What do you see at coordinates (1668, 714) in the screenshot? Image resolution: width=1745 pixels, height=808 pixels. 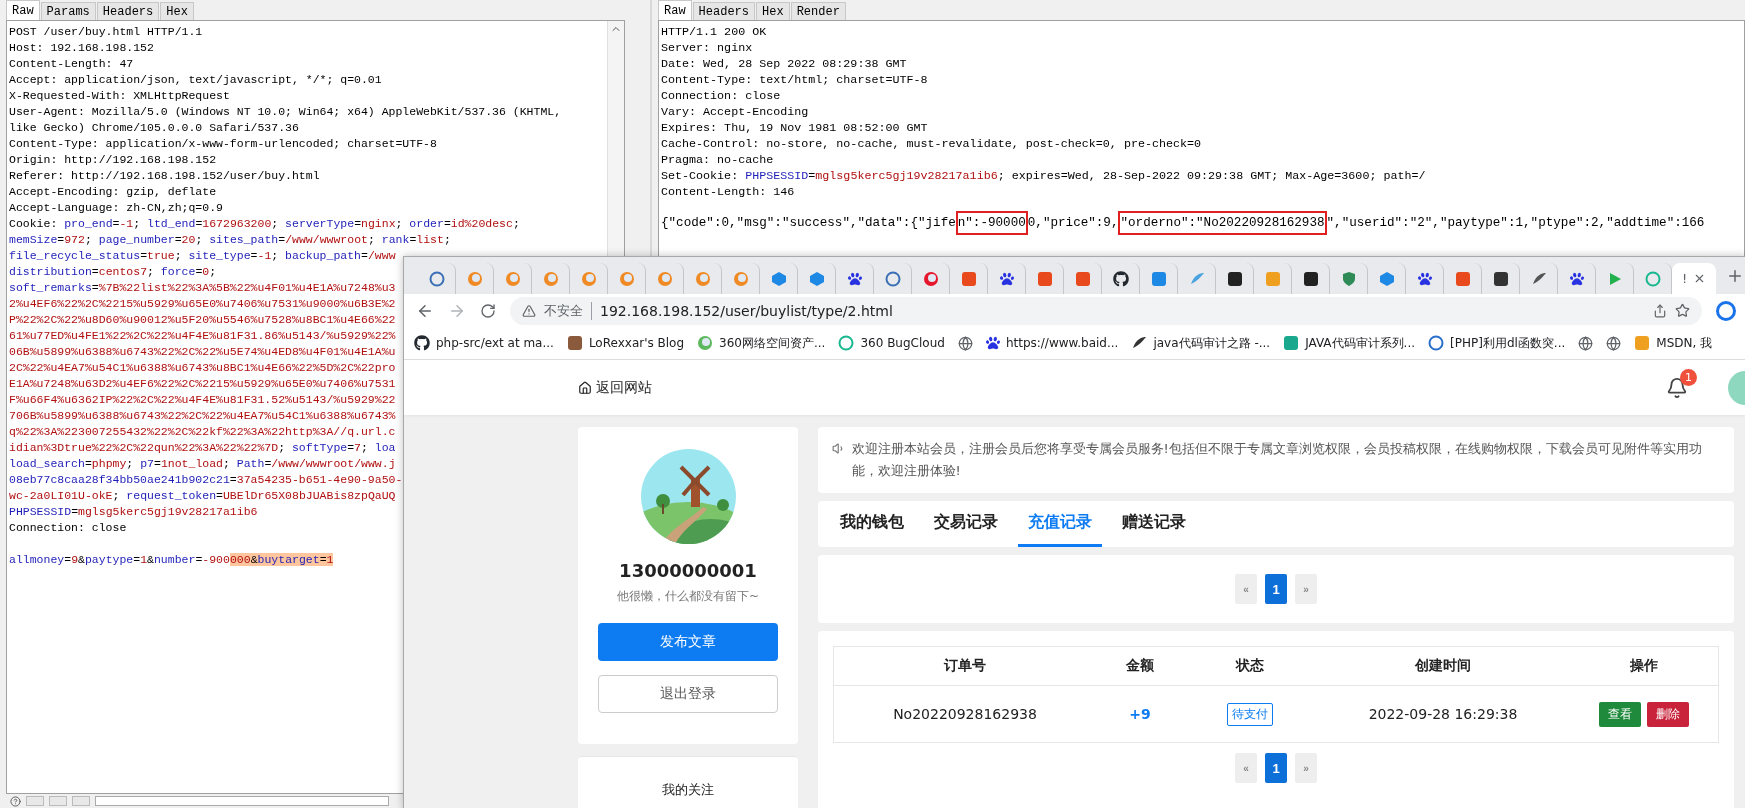 I see `delete-button: 删除` at bounding box center [1668, 714].